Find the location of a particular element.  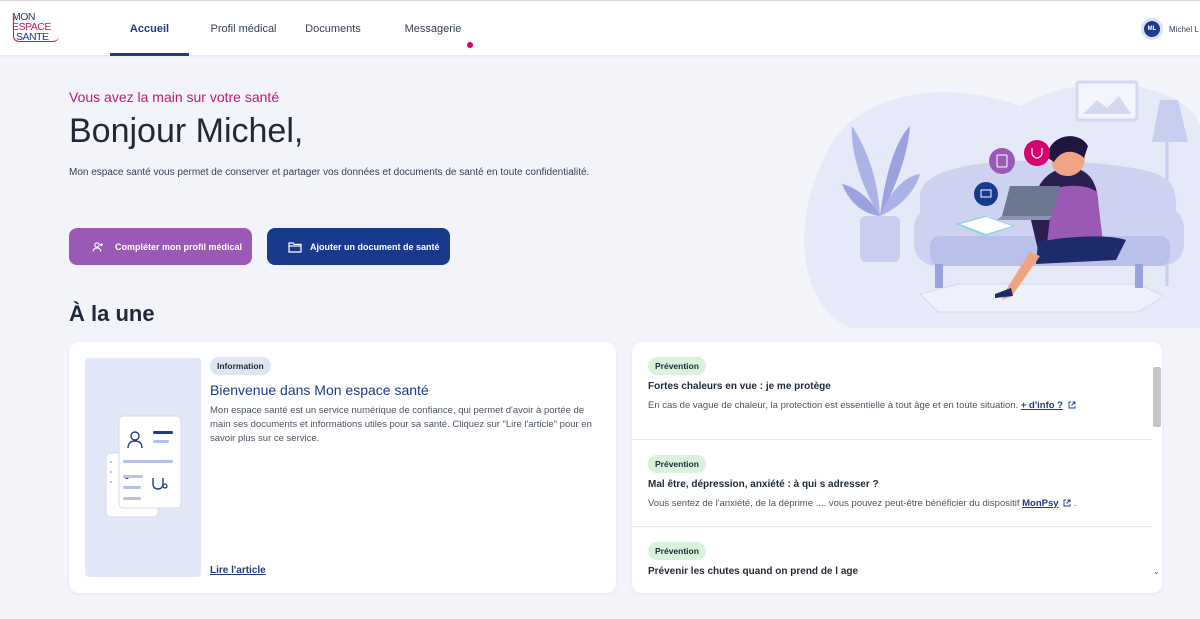

avatar: ML is located at coordinates (1152, 29).